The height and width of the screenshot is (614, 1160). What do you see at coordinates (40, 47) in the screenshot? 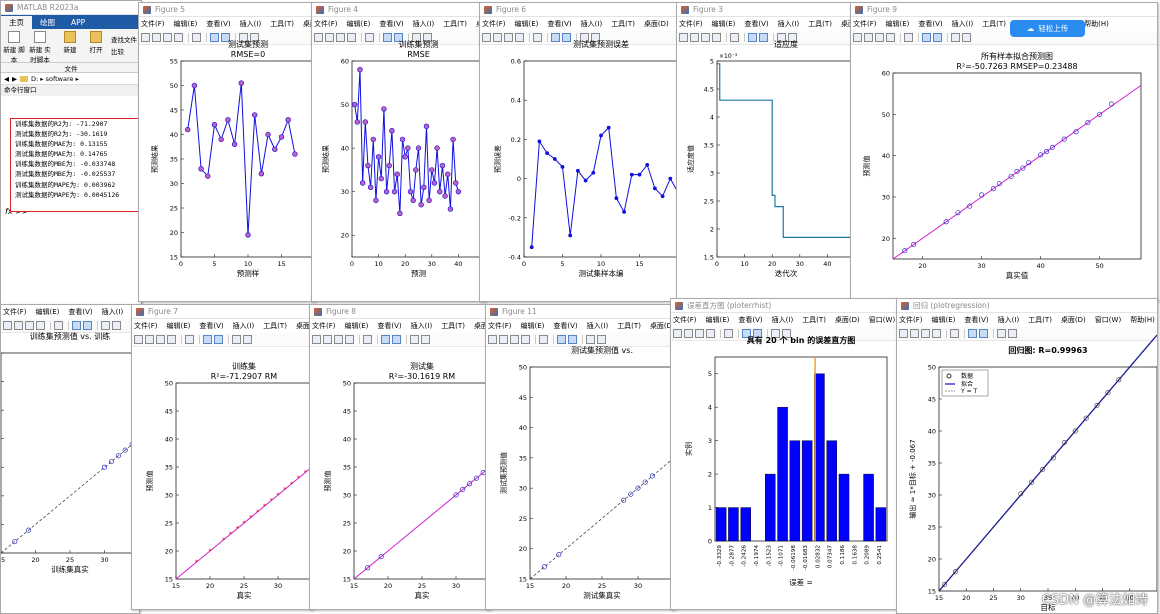
I see `new-live-script-button: 新建 实时脚本` at bounding box center [40, 47].